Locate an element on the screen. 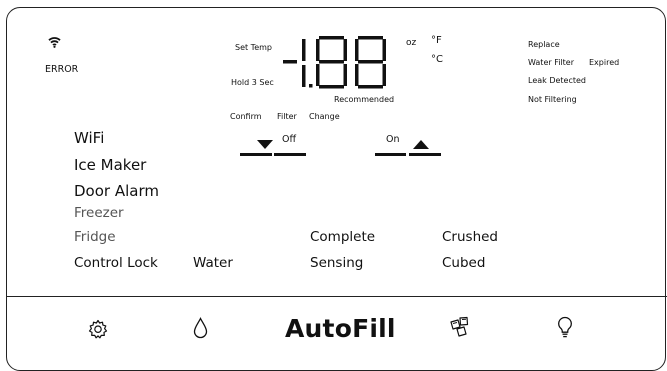 This screenshot has width=667, height=371. water-drop-icon is located at coordinates (200, 328).